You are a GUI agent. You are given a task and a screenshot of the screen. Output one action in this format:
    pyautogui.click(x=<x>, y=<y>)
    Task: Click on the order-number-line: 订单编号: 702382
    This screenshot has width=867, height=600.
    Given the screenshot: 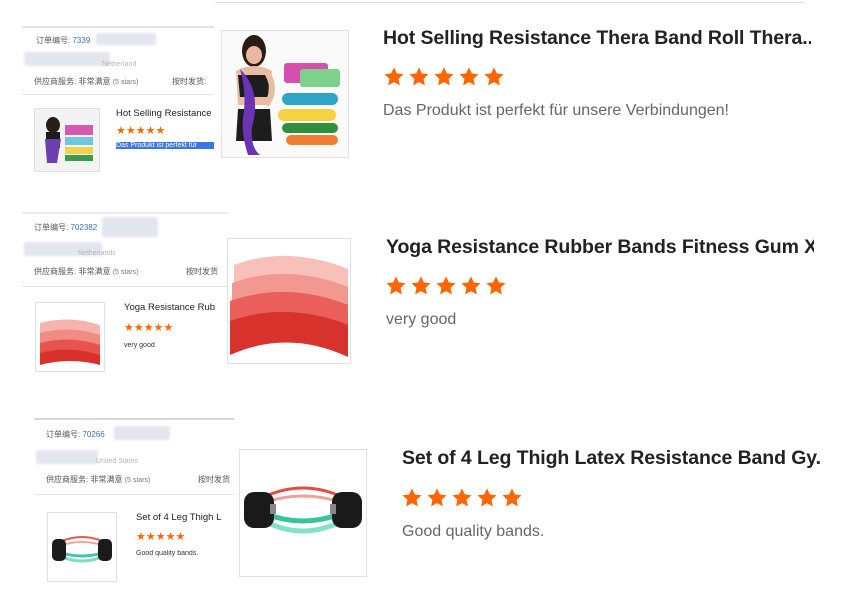 What is the action you would take?
    pyautogui.click(x=65, y=227)
    